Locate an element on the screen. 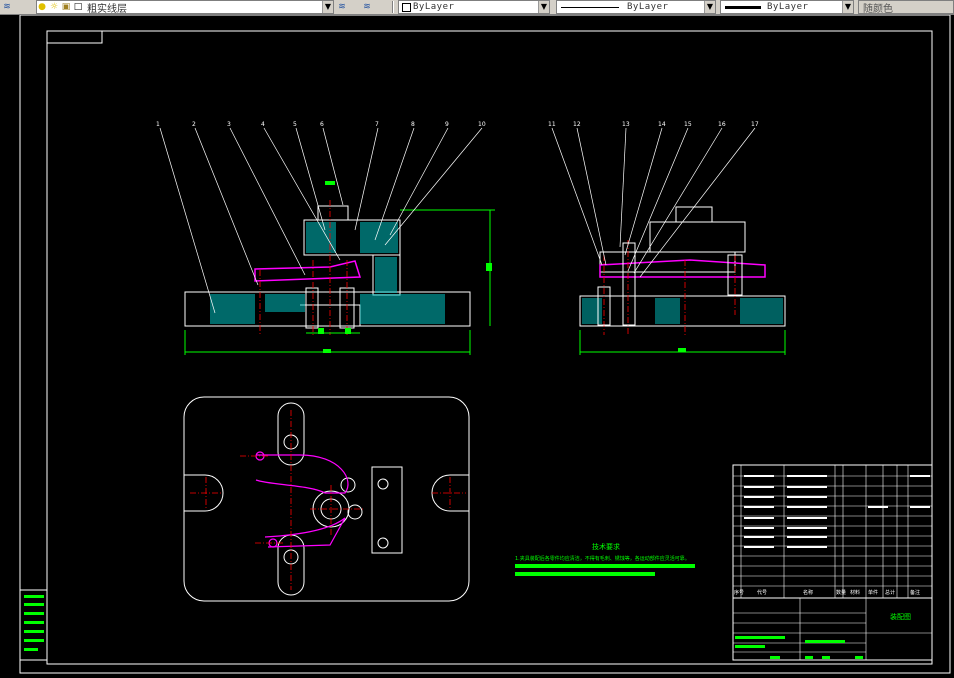 Image resolution: width=954 pixels, height=678 pixels. balloon-label: 13 is located at coordinates (626, 124).